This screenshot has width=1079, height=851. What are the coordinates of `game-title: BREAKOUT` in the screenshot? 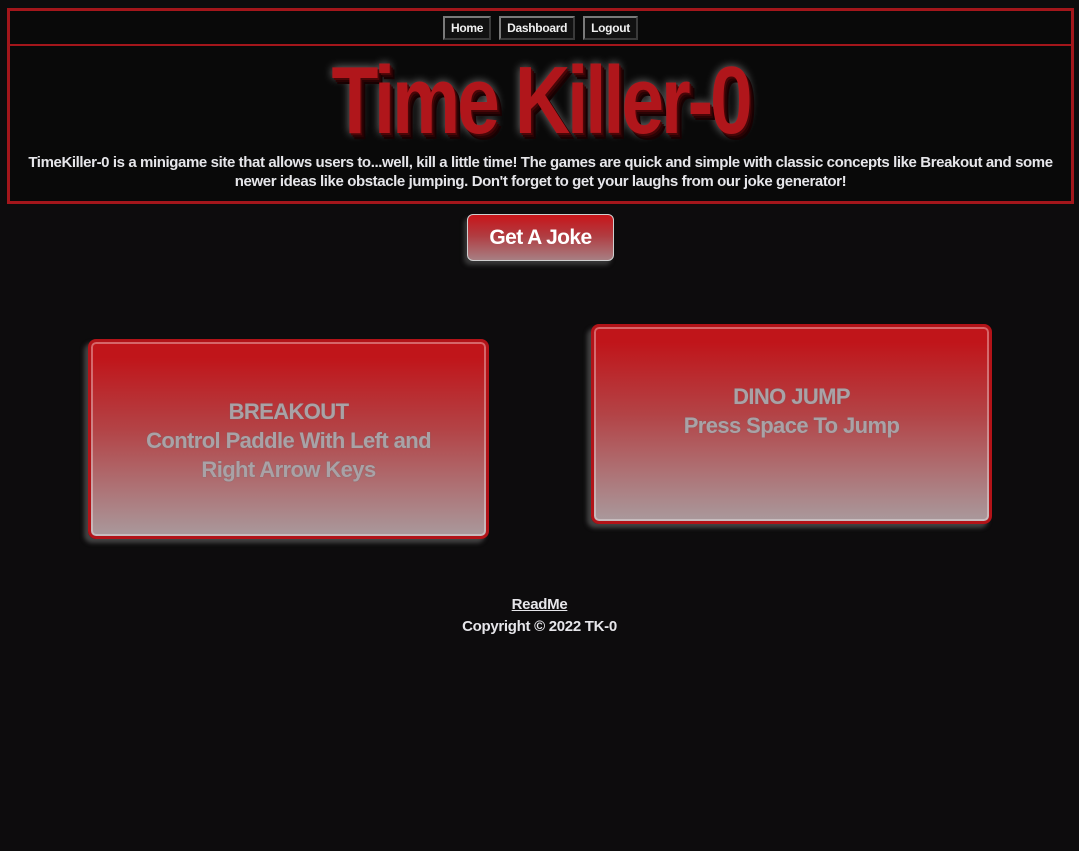 It's located at (288, 411).